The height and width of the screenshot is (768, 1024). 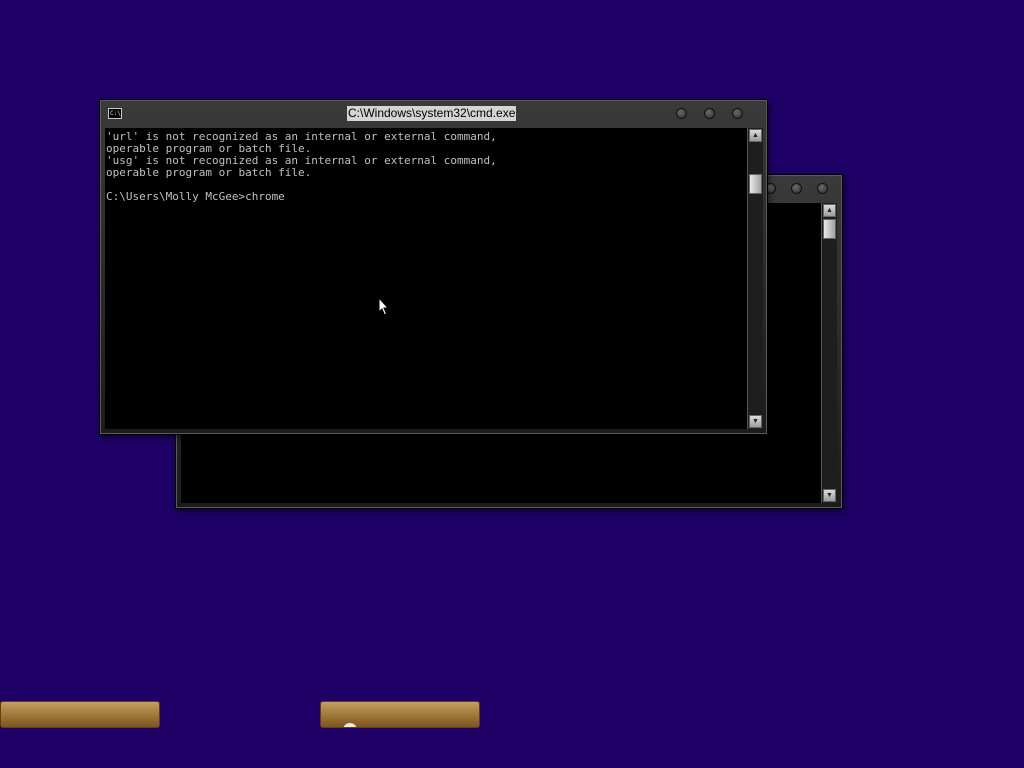 I want to click on cmd-icon: C:\, so click(x=115, y=113).